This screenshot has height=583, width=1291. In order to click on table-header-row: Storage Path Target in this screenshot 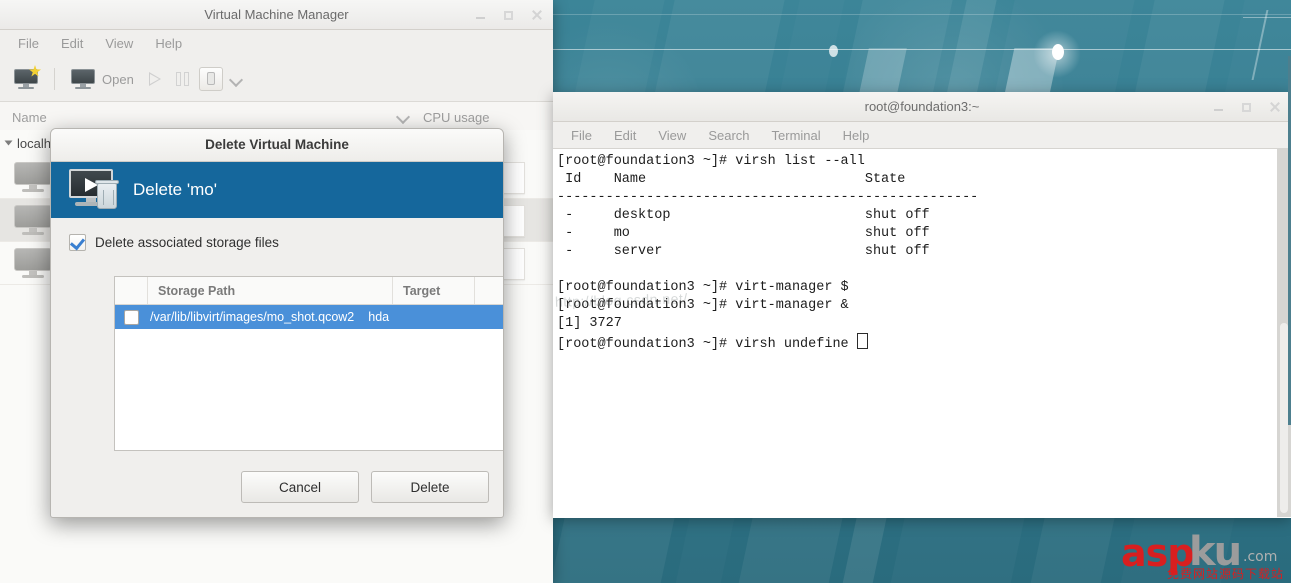, I will do `click(309, 291)`.